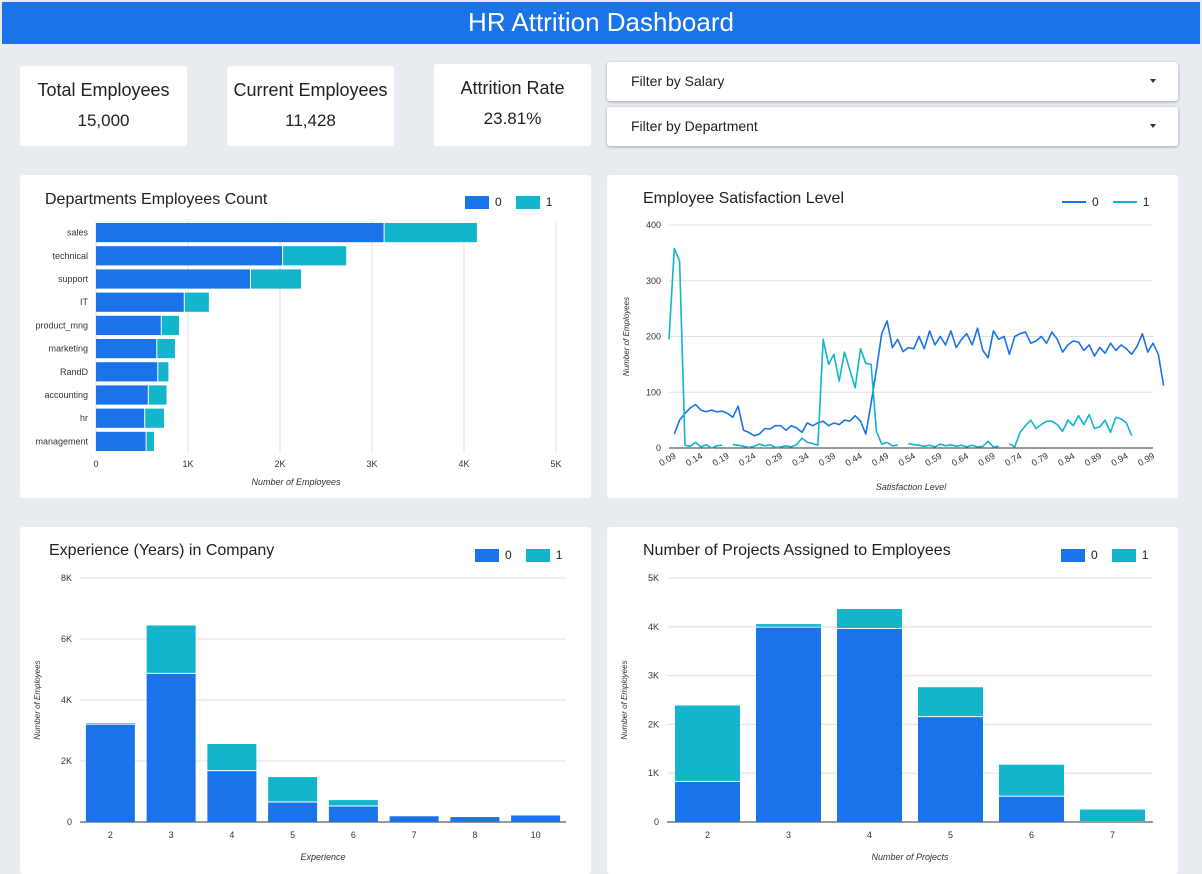  I want to click on y-tick-label: 8K, so click(66, 578).